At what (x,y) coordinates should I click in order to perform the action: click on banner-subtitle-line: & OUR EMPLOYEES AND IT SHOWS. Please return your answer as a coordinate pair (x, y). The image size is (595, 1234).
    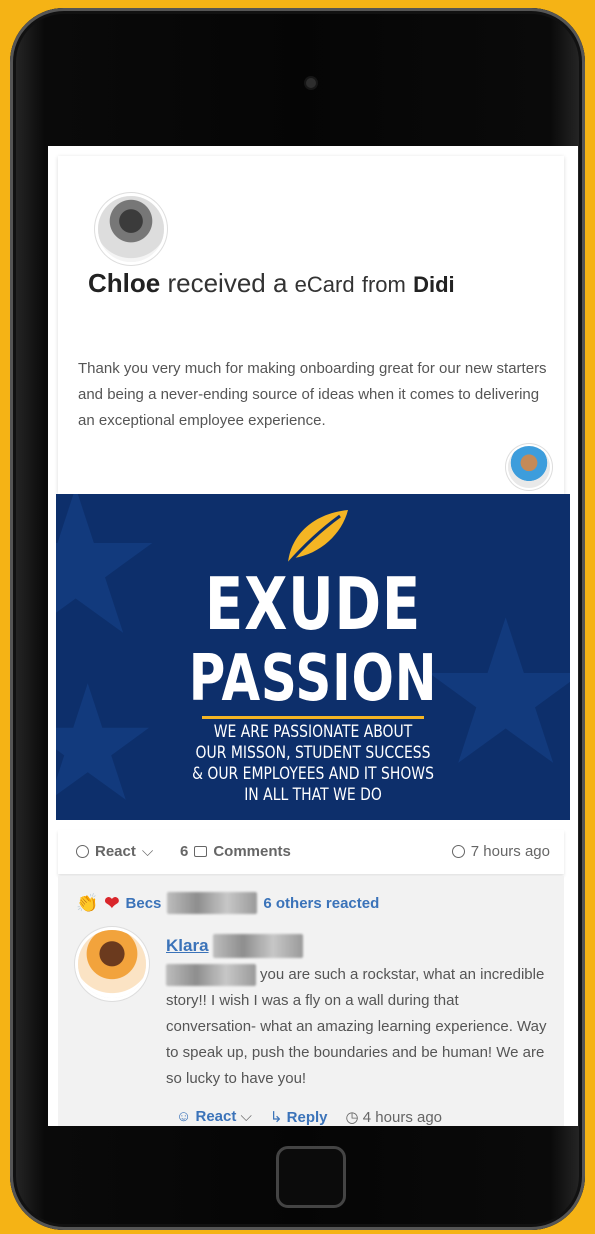
    Looking at the image, I should click on (313, 774).